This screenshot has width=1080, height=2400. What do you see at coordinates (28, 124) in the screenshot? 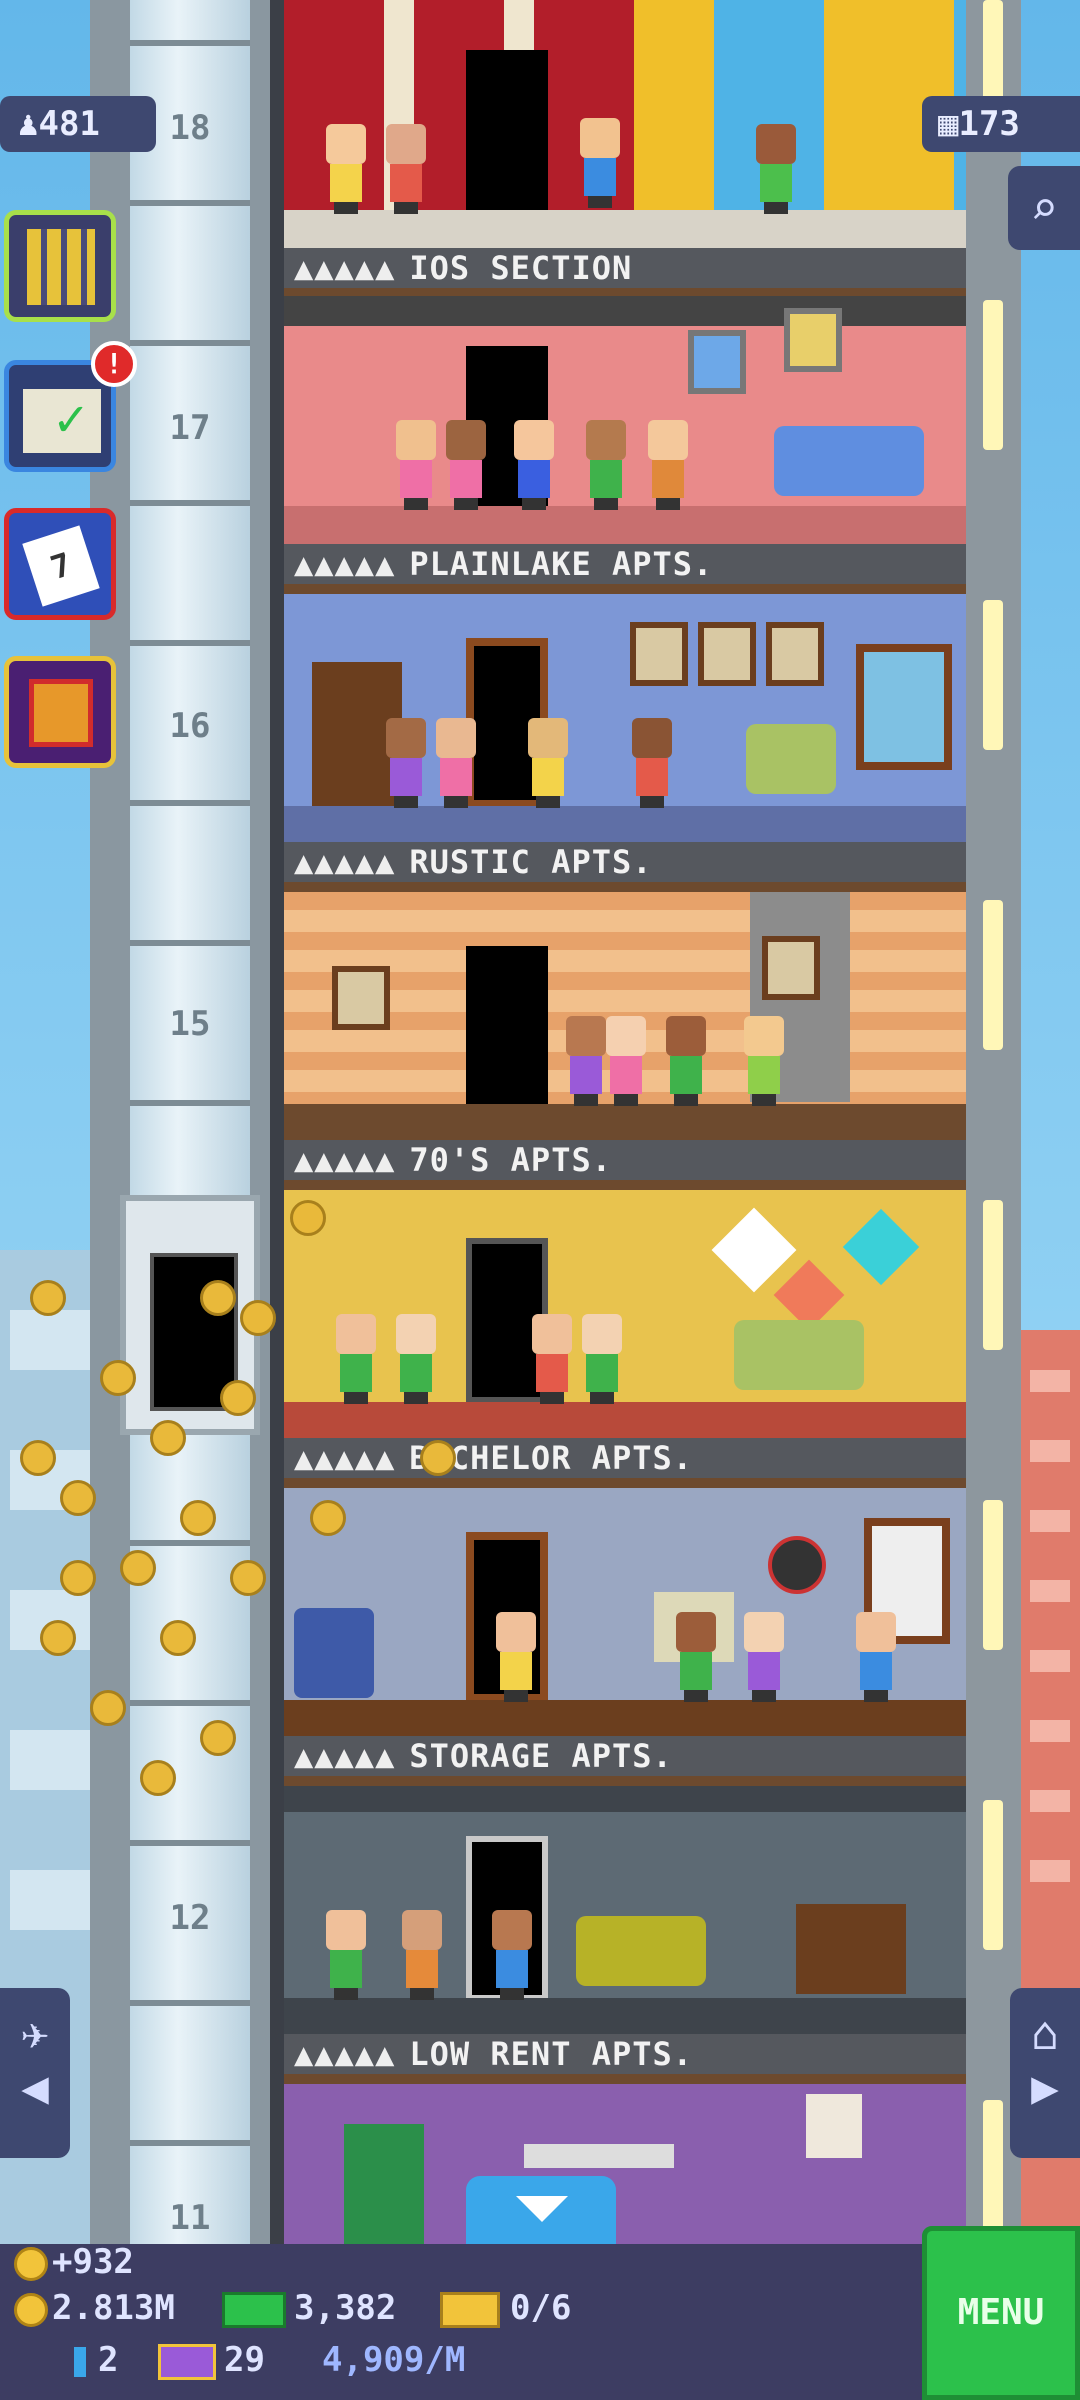
I see `person-icon: ♟` at bounding box center [28, 124].